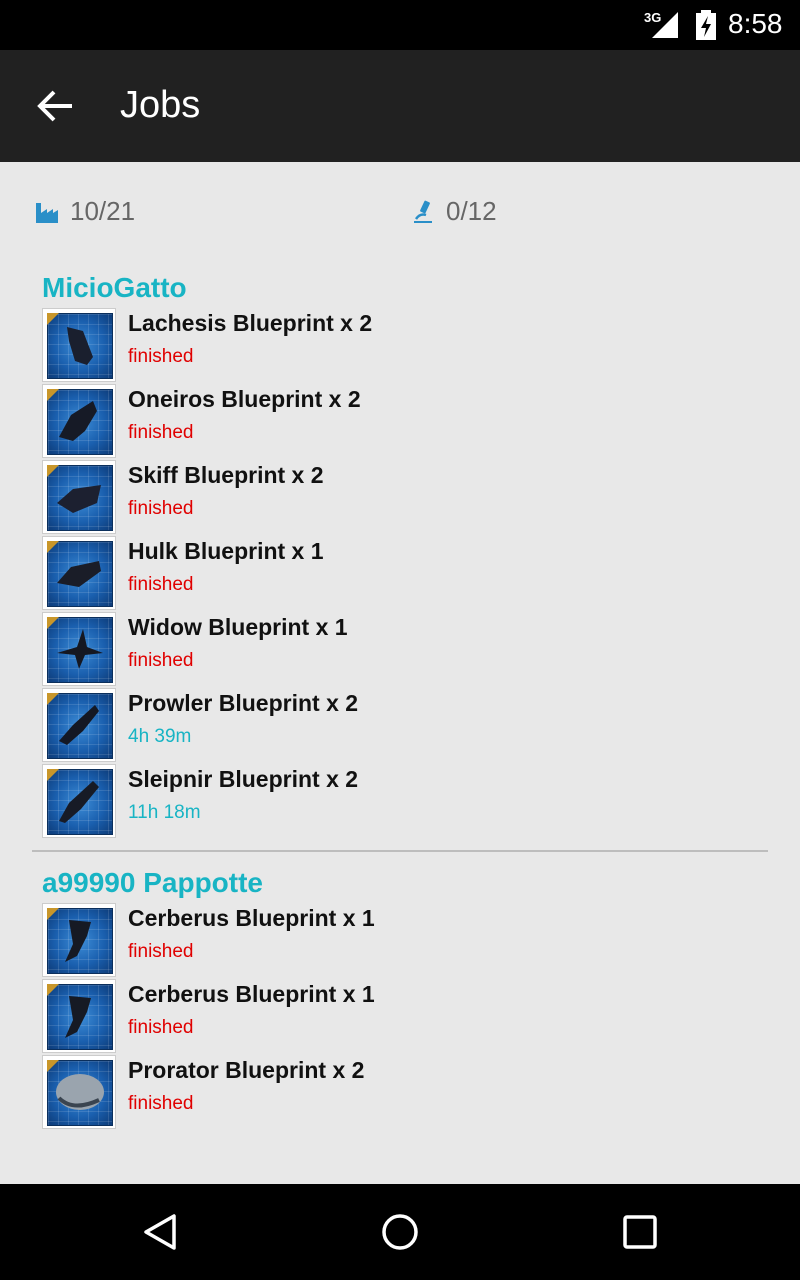  What do you see at coordinates (653, 17) in the screenshot?
I see `network-type: 3G` at bounding box center [653, 17].